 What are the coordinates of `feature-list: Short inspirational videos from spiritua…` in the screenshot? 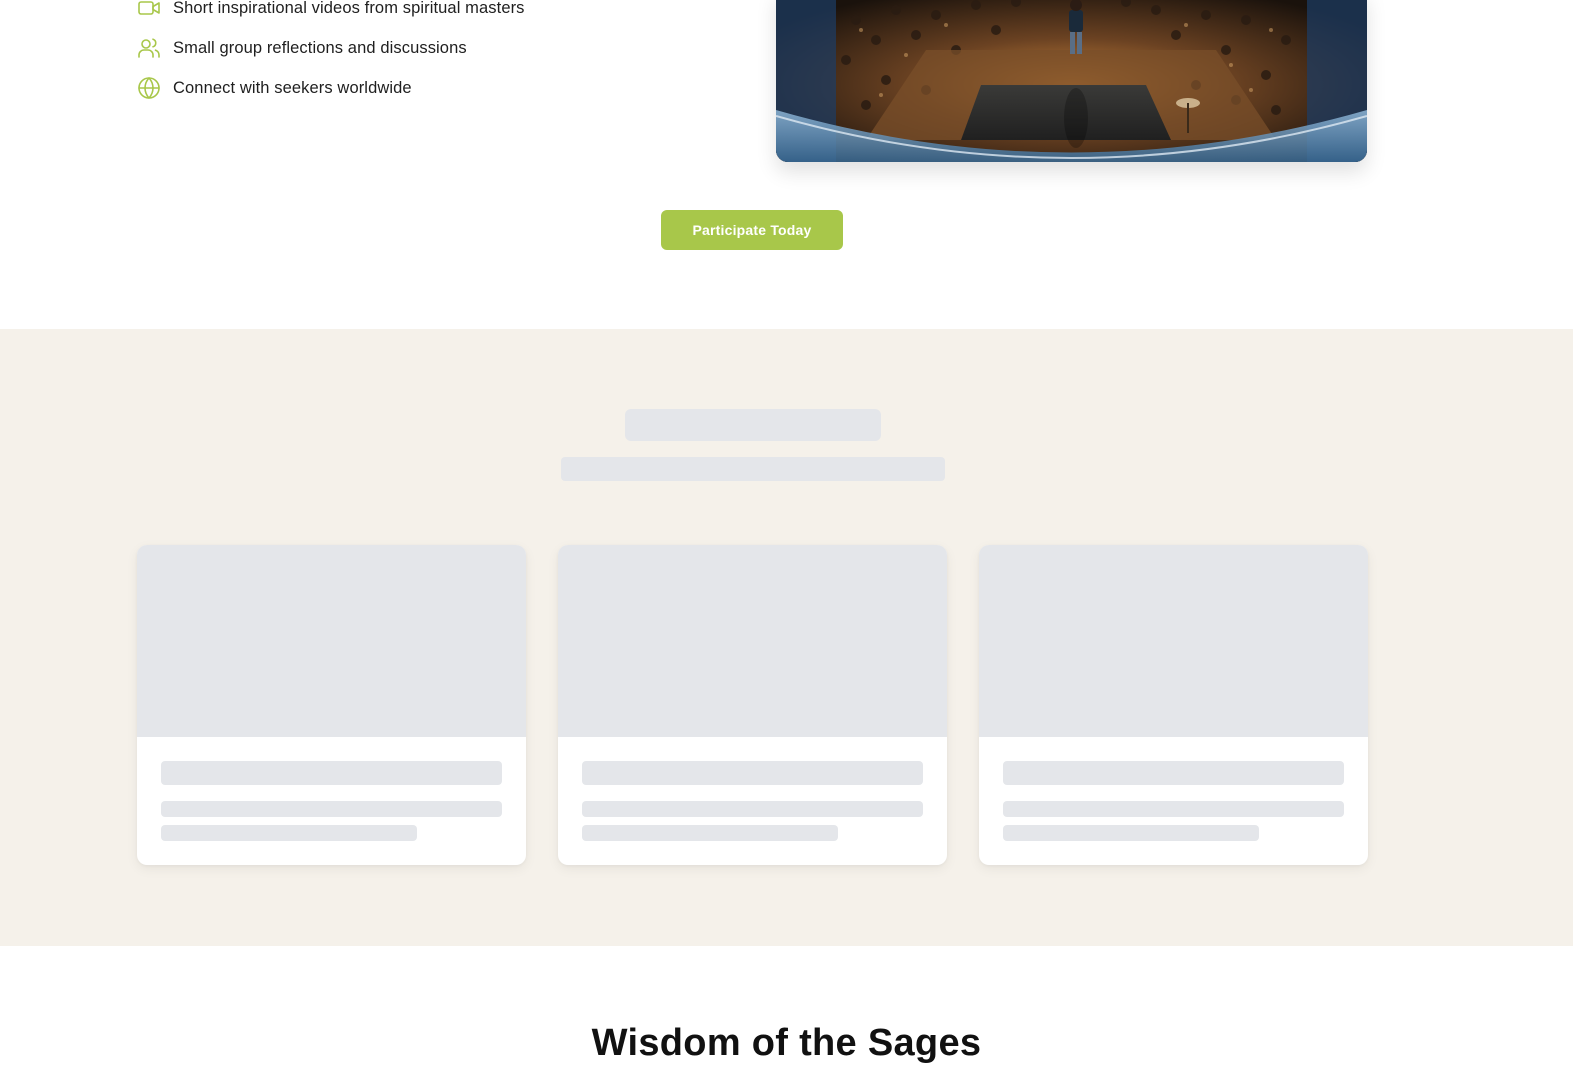 It's located at (417, 54).